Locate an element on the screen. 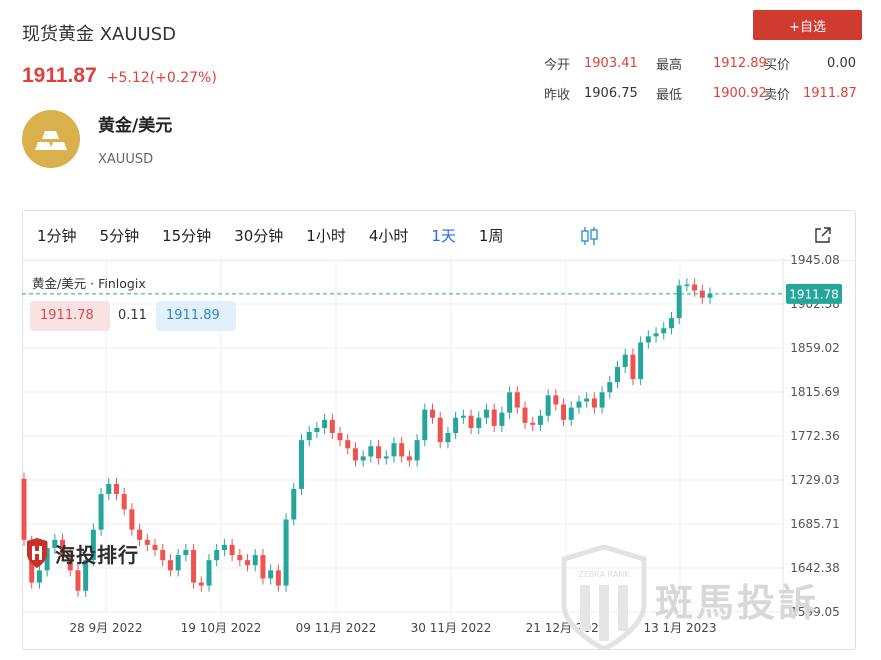 The height and width of the screenshot is (660, 881). buy-value: 0.00 is located at coordinates (841, 63).